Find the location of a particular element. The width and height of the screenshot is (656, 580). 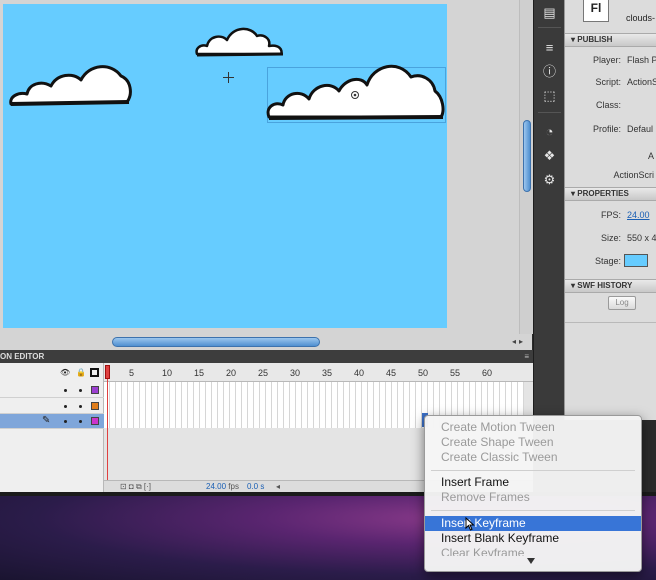

mouse-pointer-icon is located at coordinates (470, 524).